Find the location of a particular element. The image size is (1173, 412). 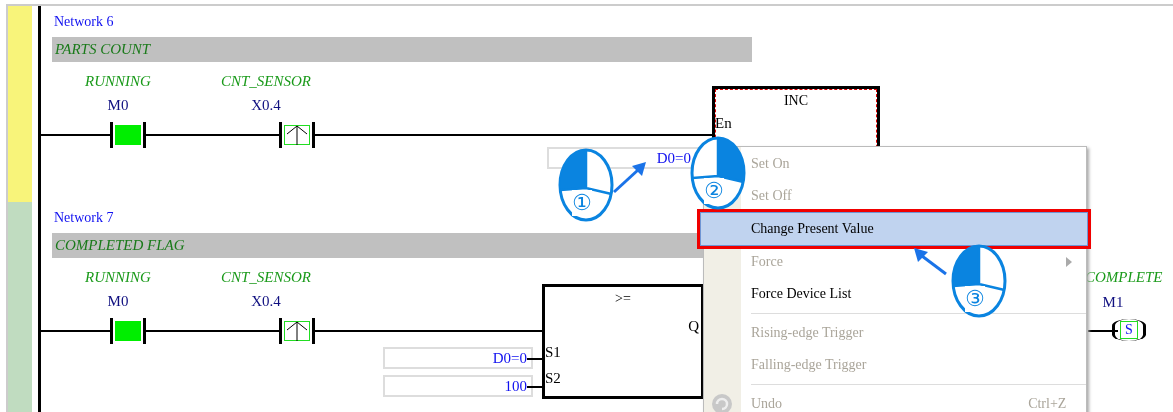

pin-label: S1 is located at coordinates (553, 352).